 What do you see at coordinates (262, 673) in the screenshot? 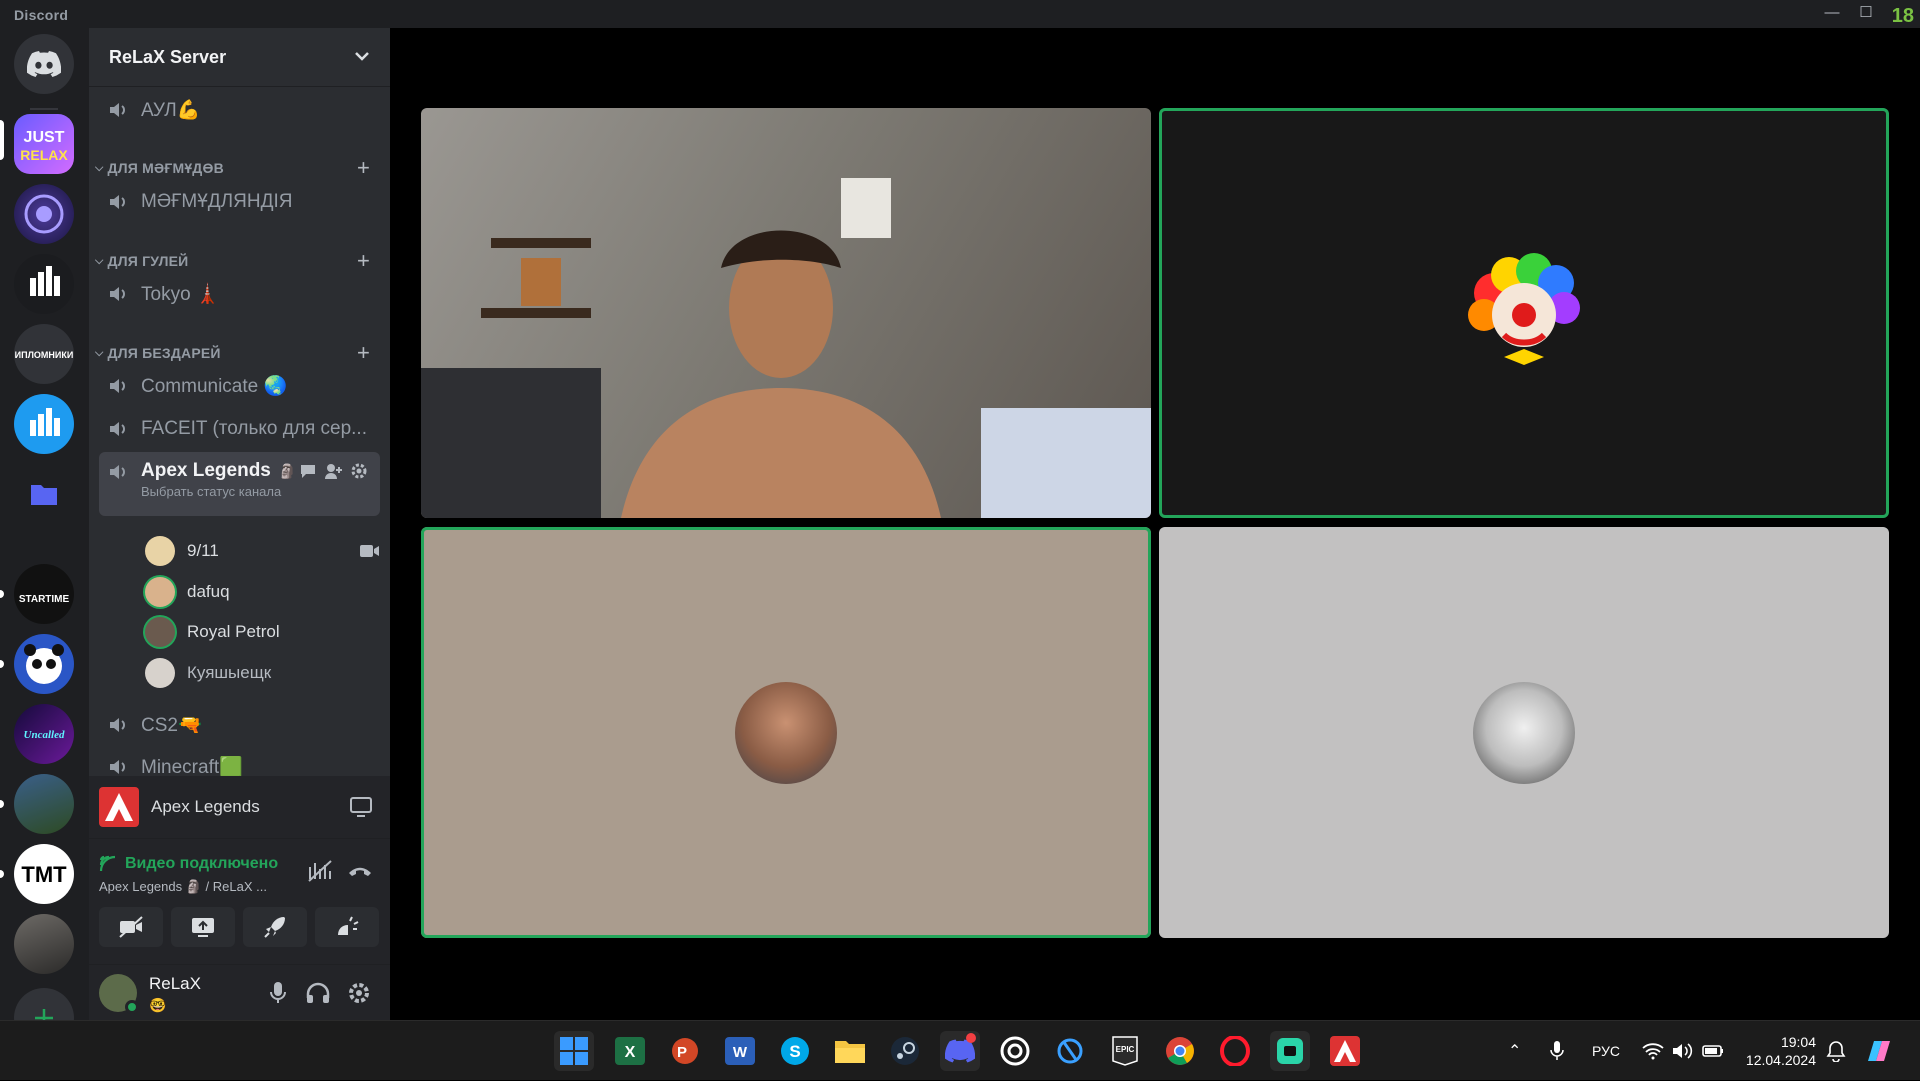
I see `voice-member: Куяшыещк` at bounding box center [262, 673].